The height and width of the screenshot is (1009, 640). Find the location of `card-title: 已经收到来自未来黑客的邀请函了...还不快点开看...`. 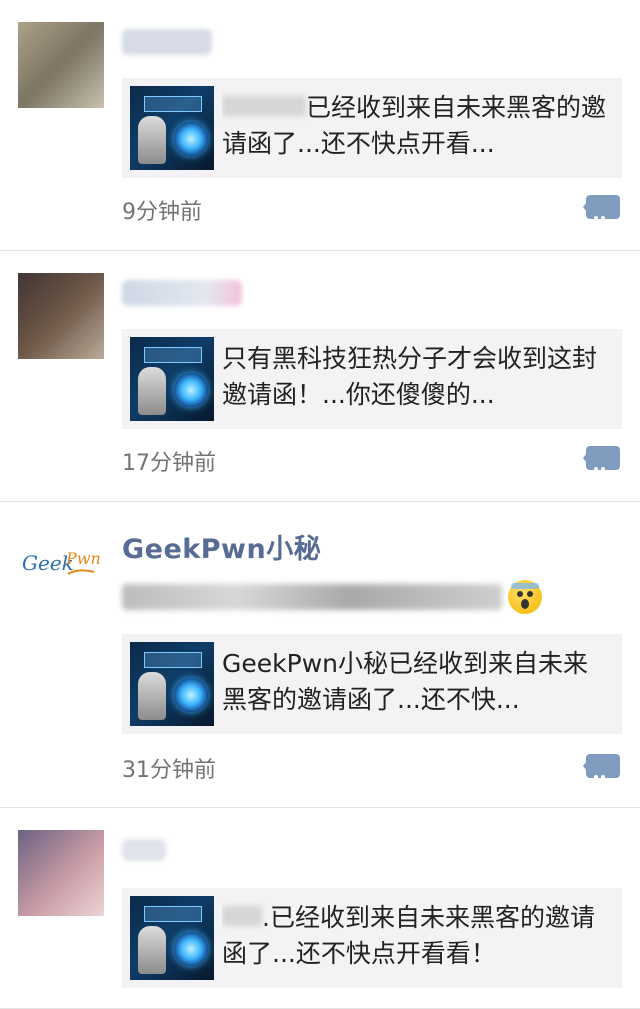

card-title: 已经收到来自未来黑客的邀请函了...还不快点开看... is located at coordinates (414, 125).